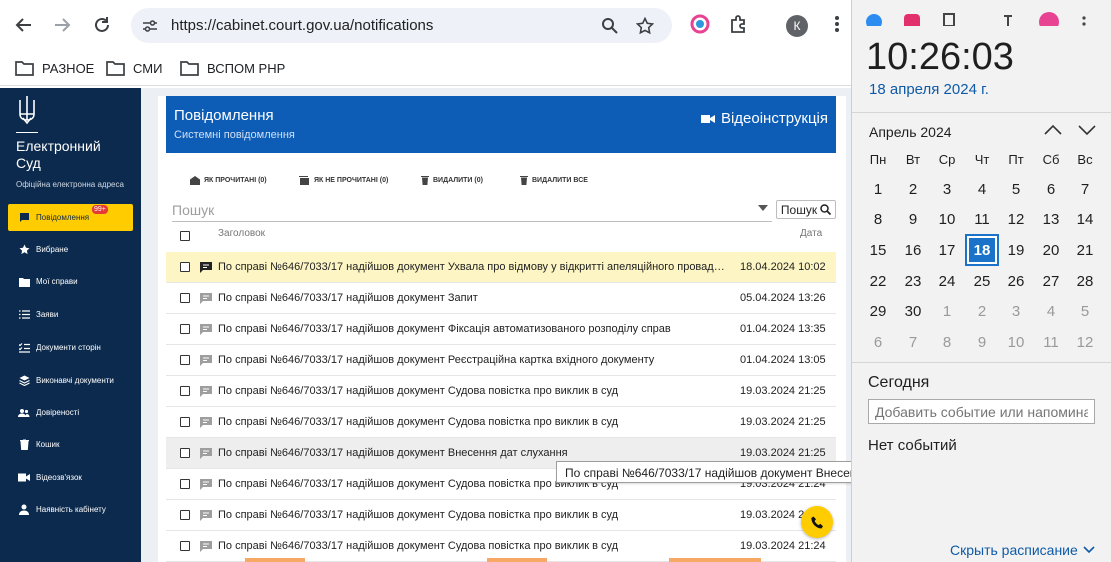 The height and width of the screenshot is (562, 1111). Describe the element at coordinates (150, 26) in the screenshot. I see `site-info-icon` at that location.